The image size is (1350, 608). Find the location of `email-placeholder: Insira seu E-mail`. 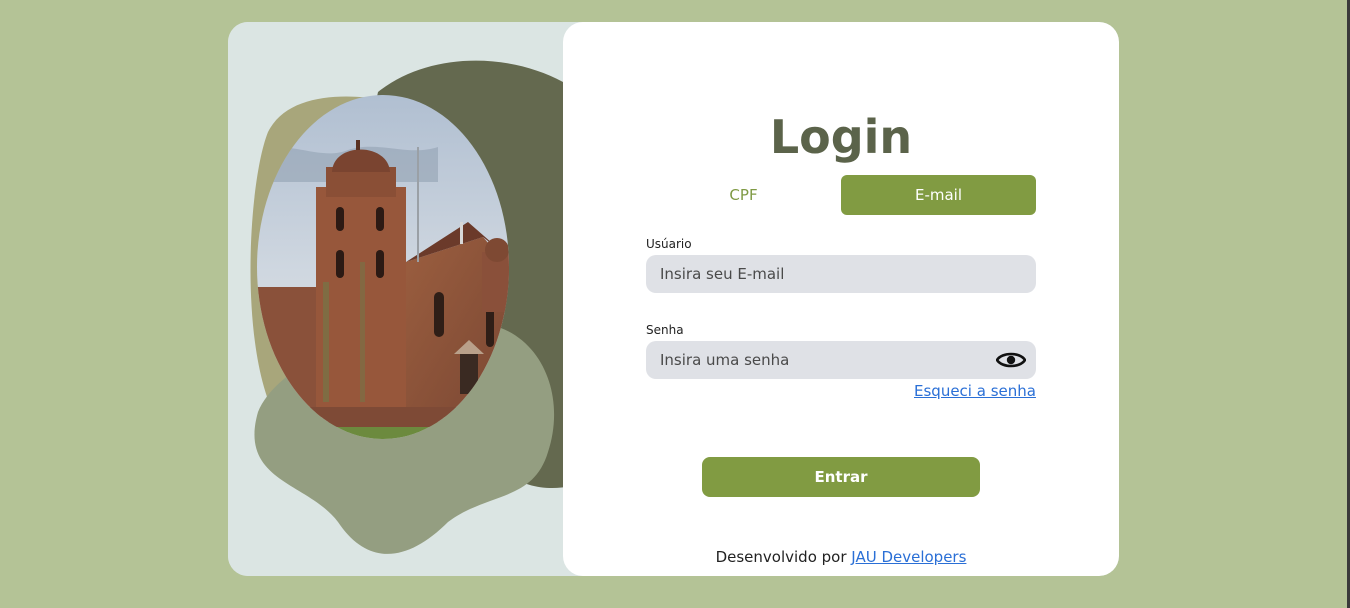

email-placeholder: Insira seu E-mail is located at coordinates (722, 274).